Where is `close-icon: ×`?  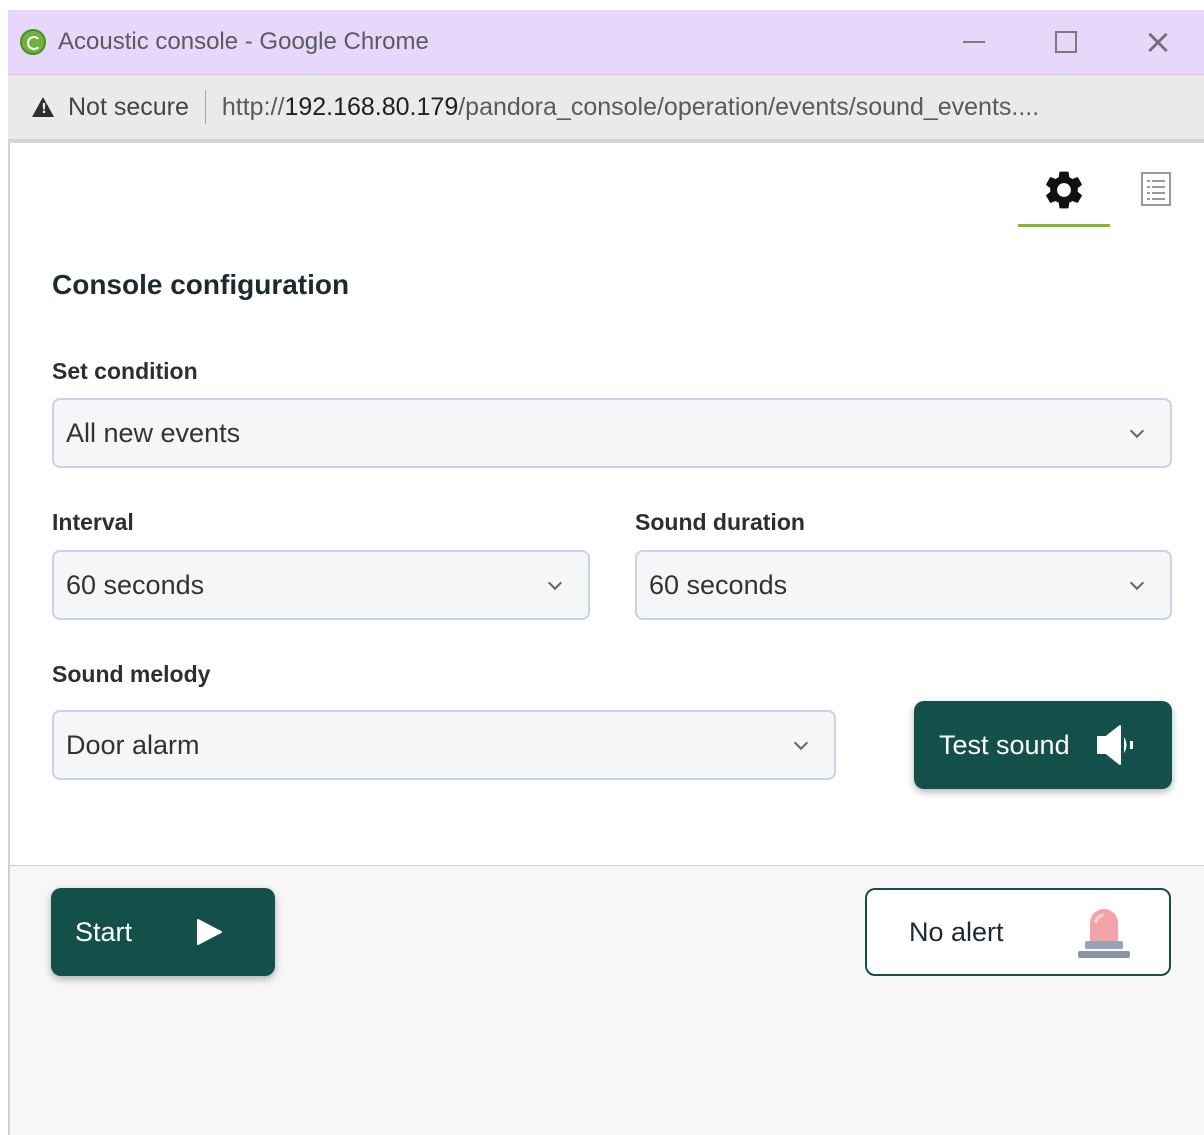
close-icon: × is located at coordinates (1158, 42).